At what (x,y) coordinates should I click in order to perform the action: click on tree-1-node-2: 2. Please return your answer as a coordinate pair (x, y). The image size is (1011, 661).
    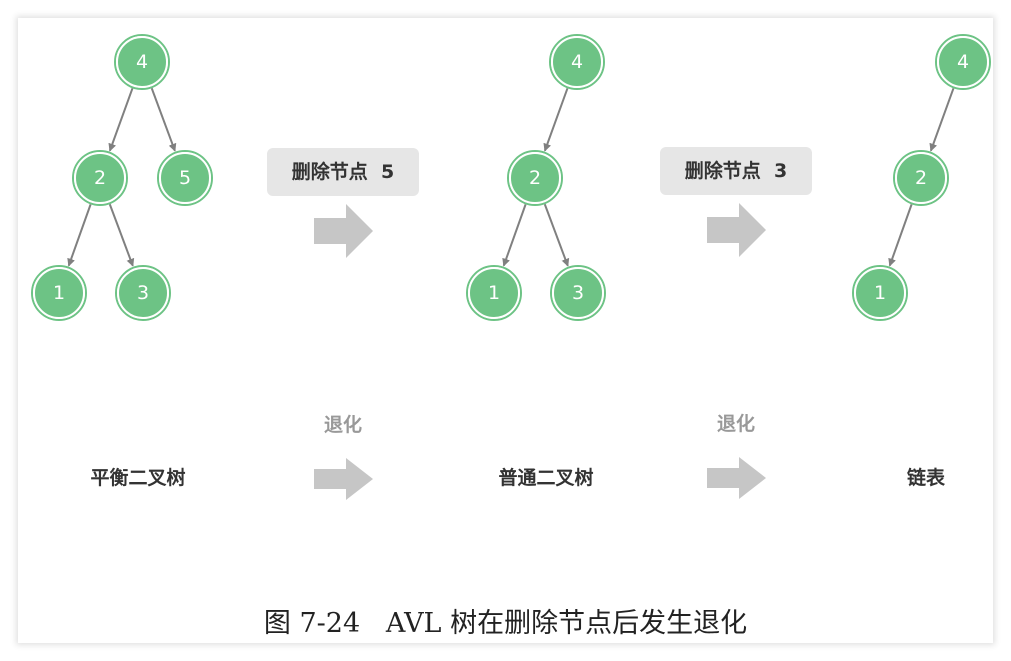
    Looking at the image, I should click on (100, 178).